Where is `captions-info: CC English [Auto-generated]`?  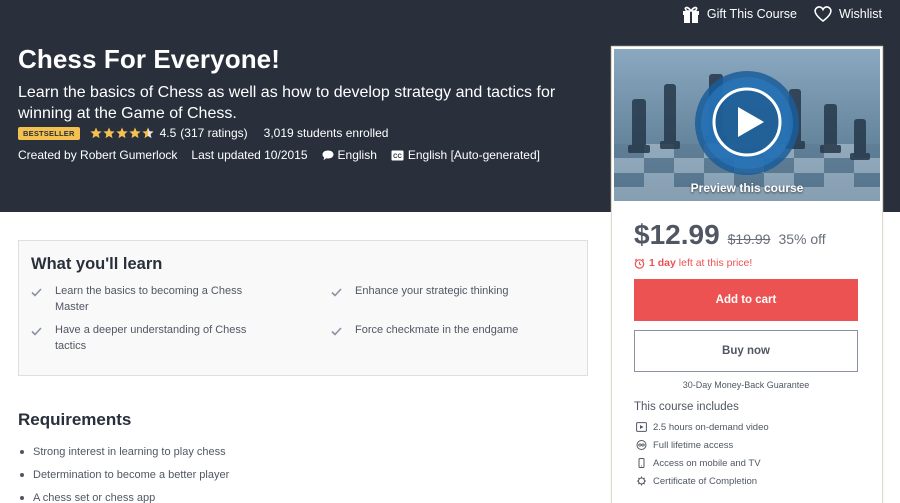 captions-info: CC English [Auto-generated] is located at coordinates (465, 155).